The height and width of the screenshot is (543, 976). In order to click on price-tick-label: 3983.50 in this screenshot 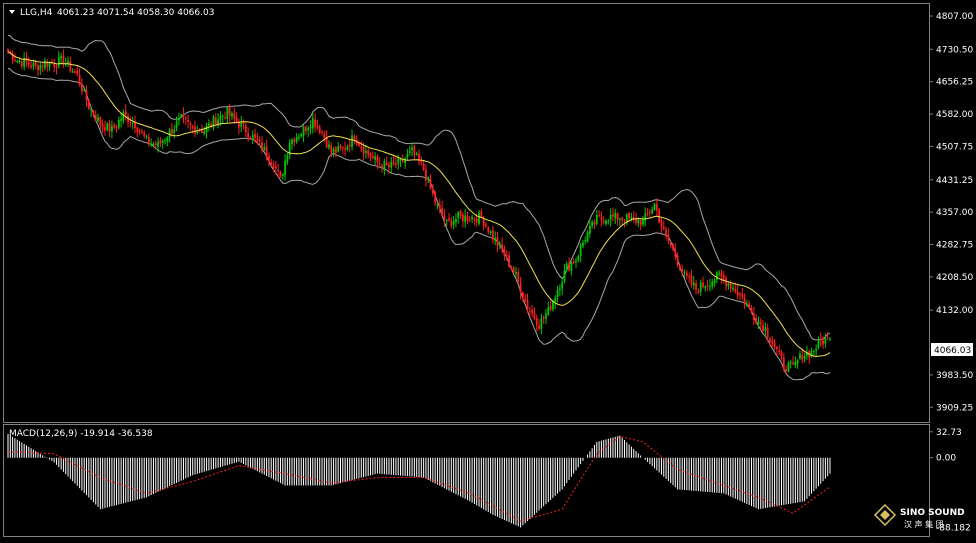, I will do `click(954, 376)`.